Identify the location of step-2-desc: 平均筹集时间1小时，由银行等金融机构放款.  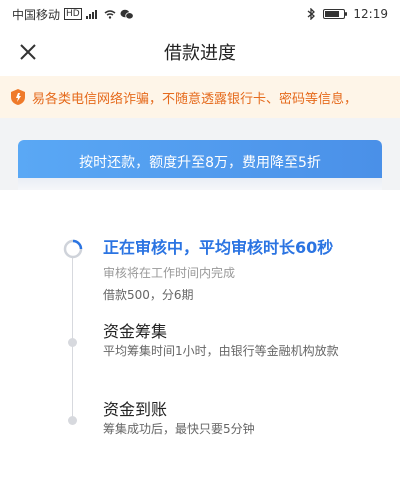
(221, 351).